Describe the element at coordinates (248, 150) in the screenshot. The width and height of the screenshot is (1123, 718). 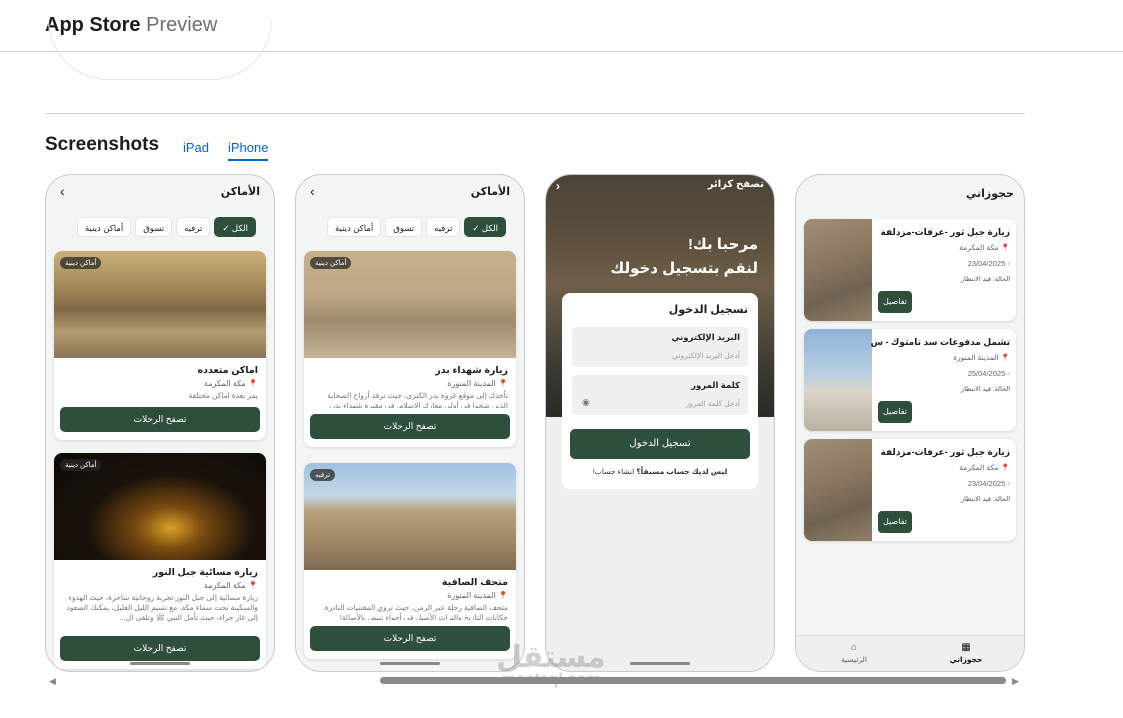
I see `tab-iphone: iPhone` at that location.